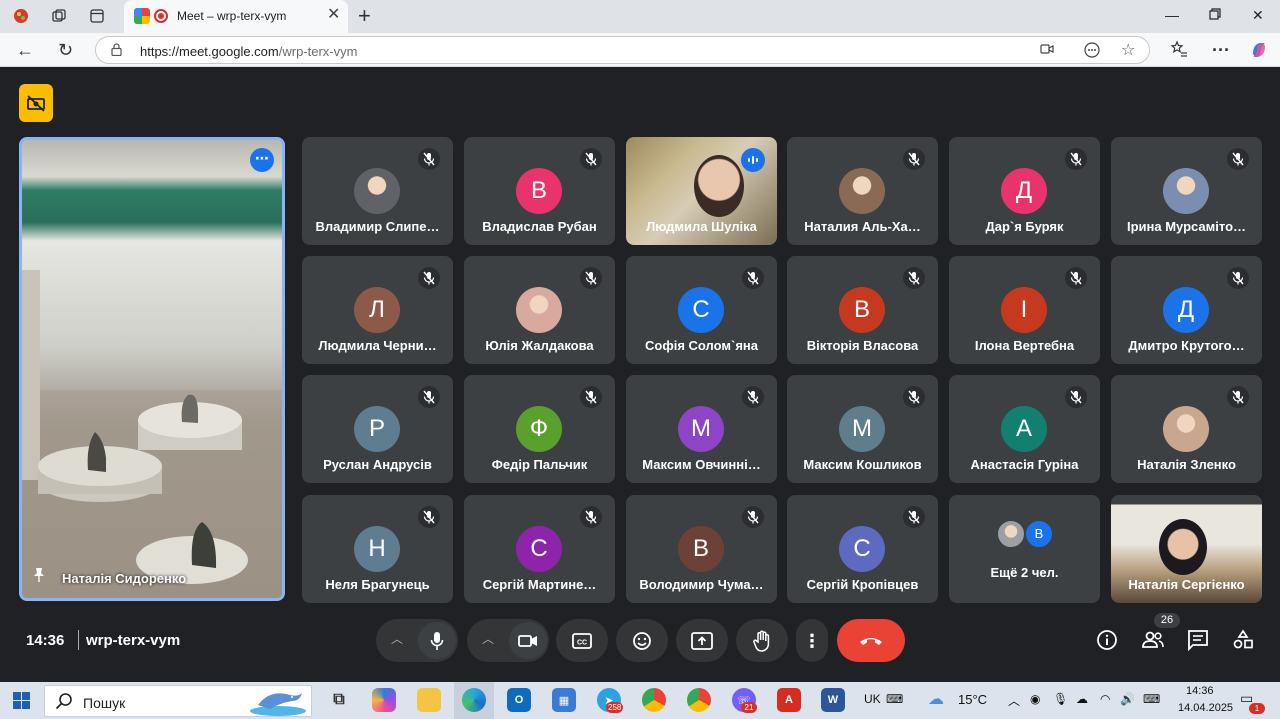  Describe the element at coordinates (1172, 15) in the screenshot. I see `minimize-button: —` at that location.